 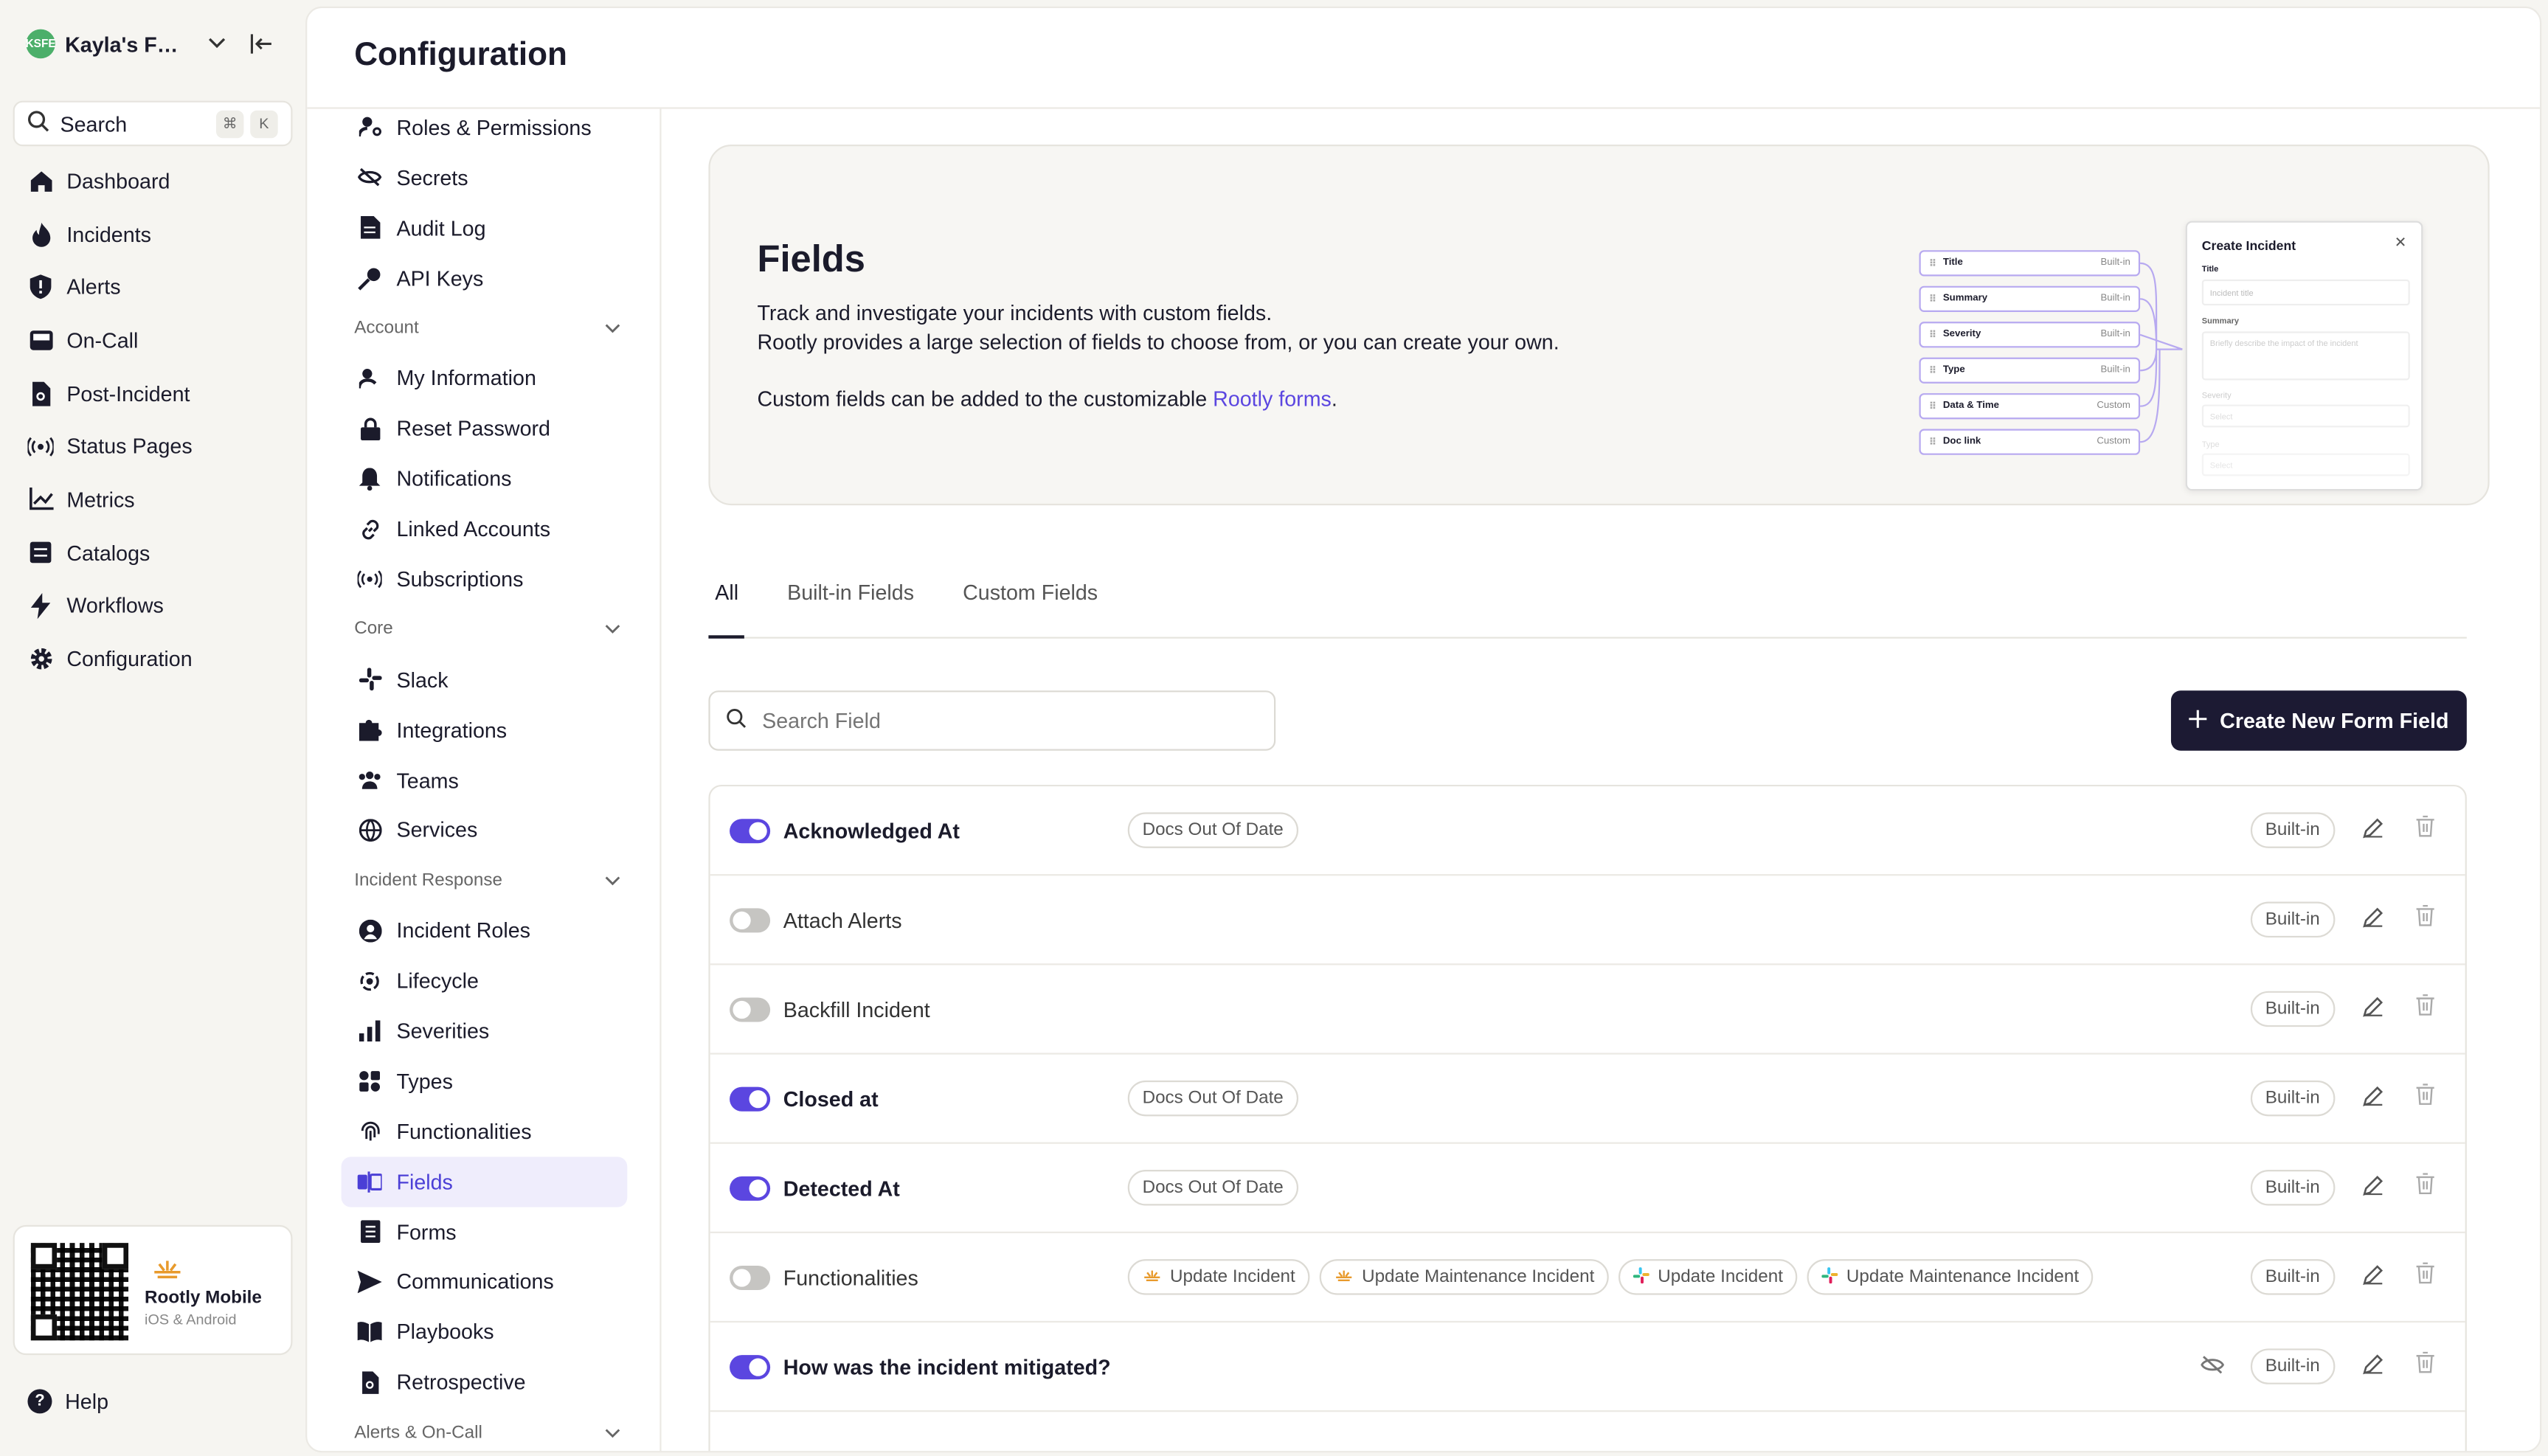 What do you see at coordinates (153, 605) in the screenshot?
I see `nav-item-workflows: Workflows` at bounding box center [153, 605].